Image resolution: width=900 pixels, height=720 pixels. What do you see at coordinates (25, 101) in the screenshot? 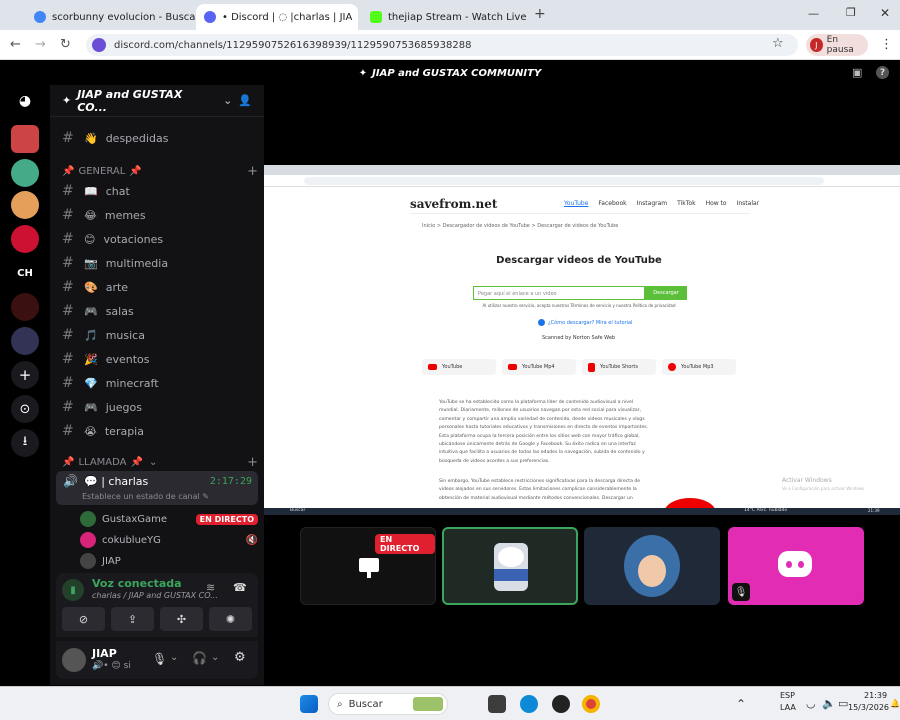
I see `discord-home-icon: ◕` at bounding box center [25, 101].